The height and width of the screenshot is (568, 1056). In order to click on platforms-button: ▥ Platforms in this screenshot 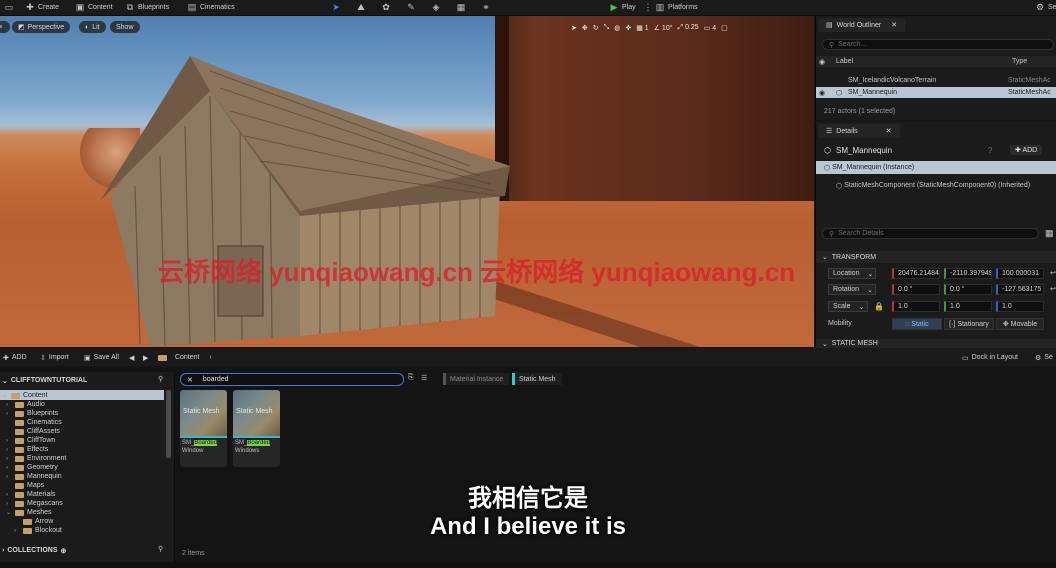, I will do `click(676, 7)`.